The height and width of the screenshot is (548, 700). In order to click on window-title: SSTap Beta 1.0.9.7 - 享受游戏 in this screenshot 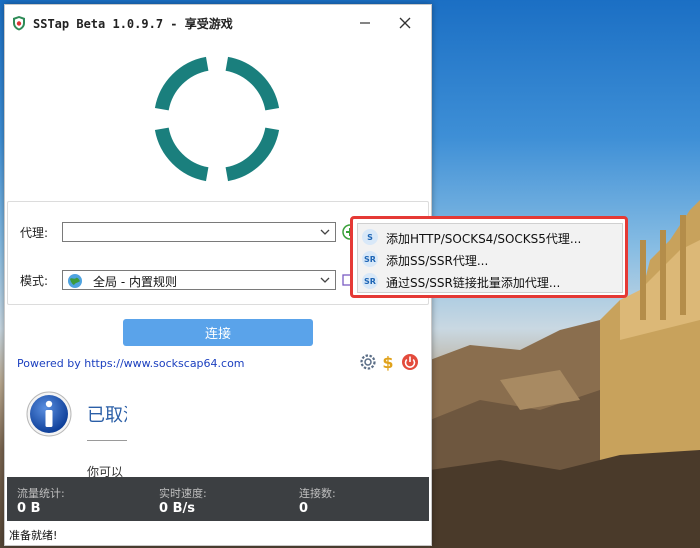, I will do `click(133, 24)`.